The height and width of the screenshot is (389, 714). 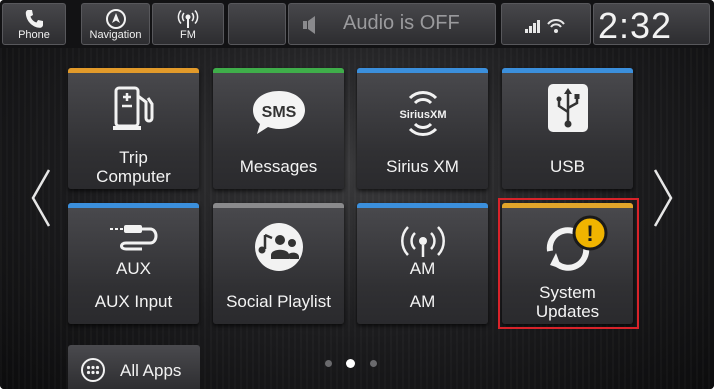 I want to click on tile-label-line1: Trip, so click(x=133, y=157).